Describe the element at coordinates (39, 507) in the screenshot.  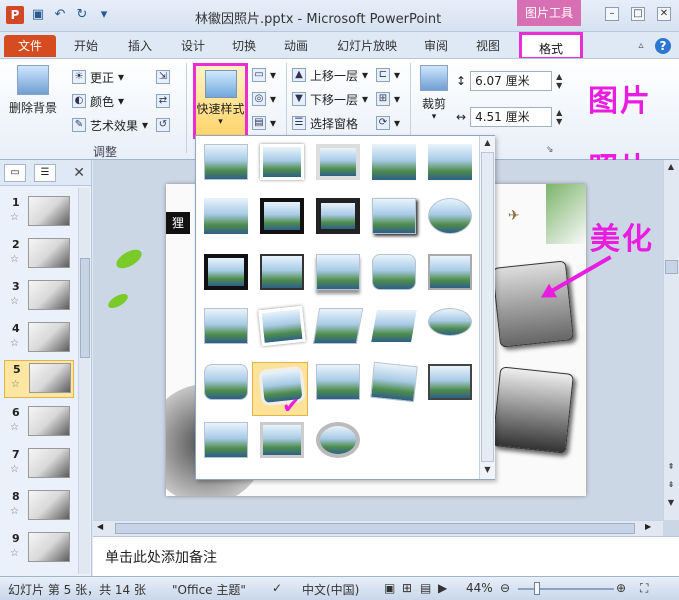
I see `slide-thumbnail: 8 ☆` at that location.